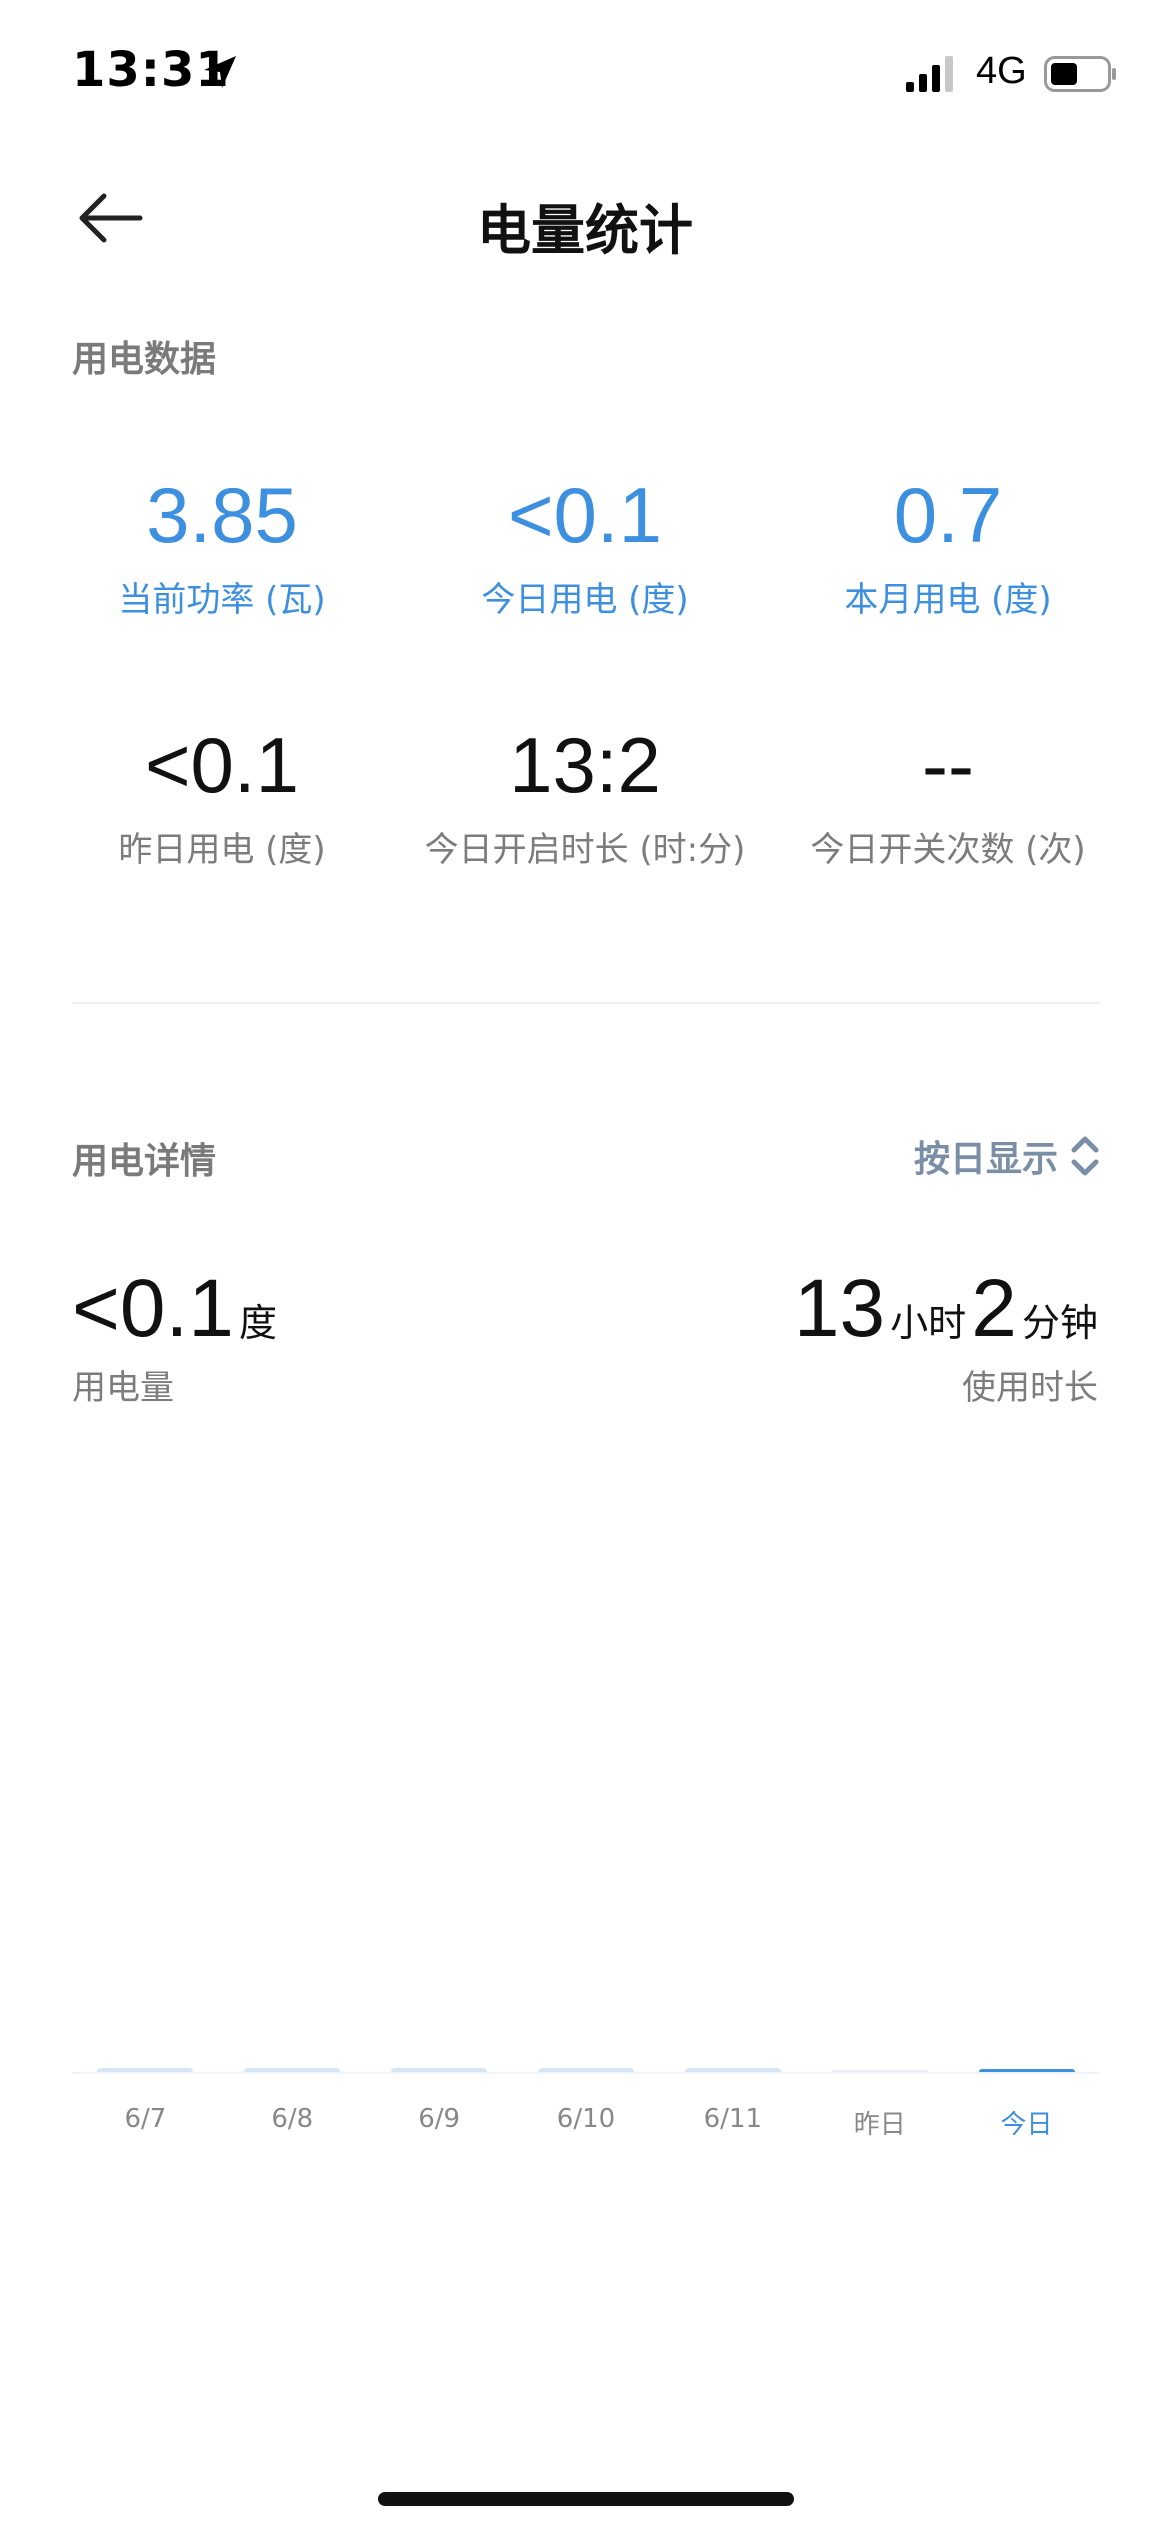  What do you see at coordinates (1080, 74) in the screenshot?
I see `battery-icon` at bounding box center [1080, 74].